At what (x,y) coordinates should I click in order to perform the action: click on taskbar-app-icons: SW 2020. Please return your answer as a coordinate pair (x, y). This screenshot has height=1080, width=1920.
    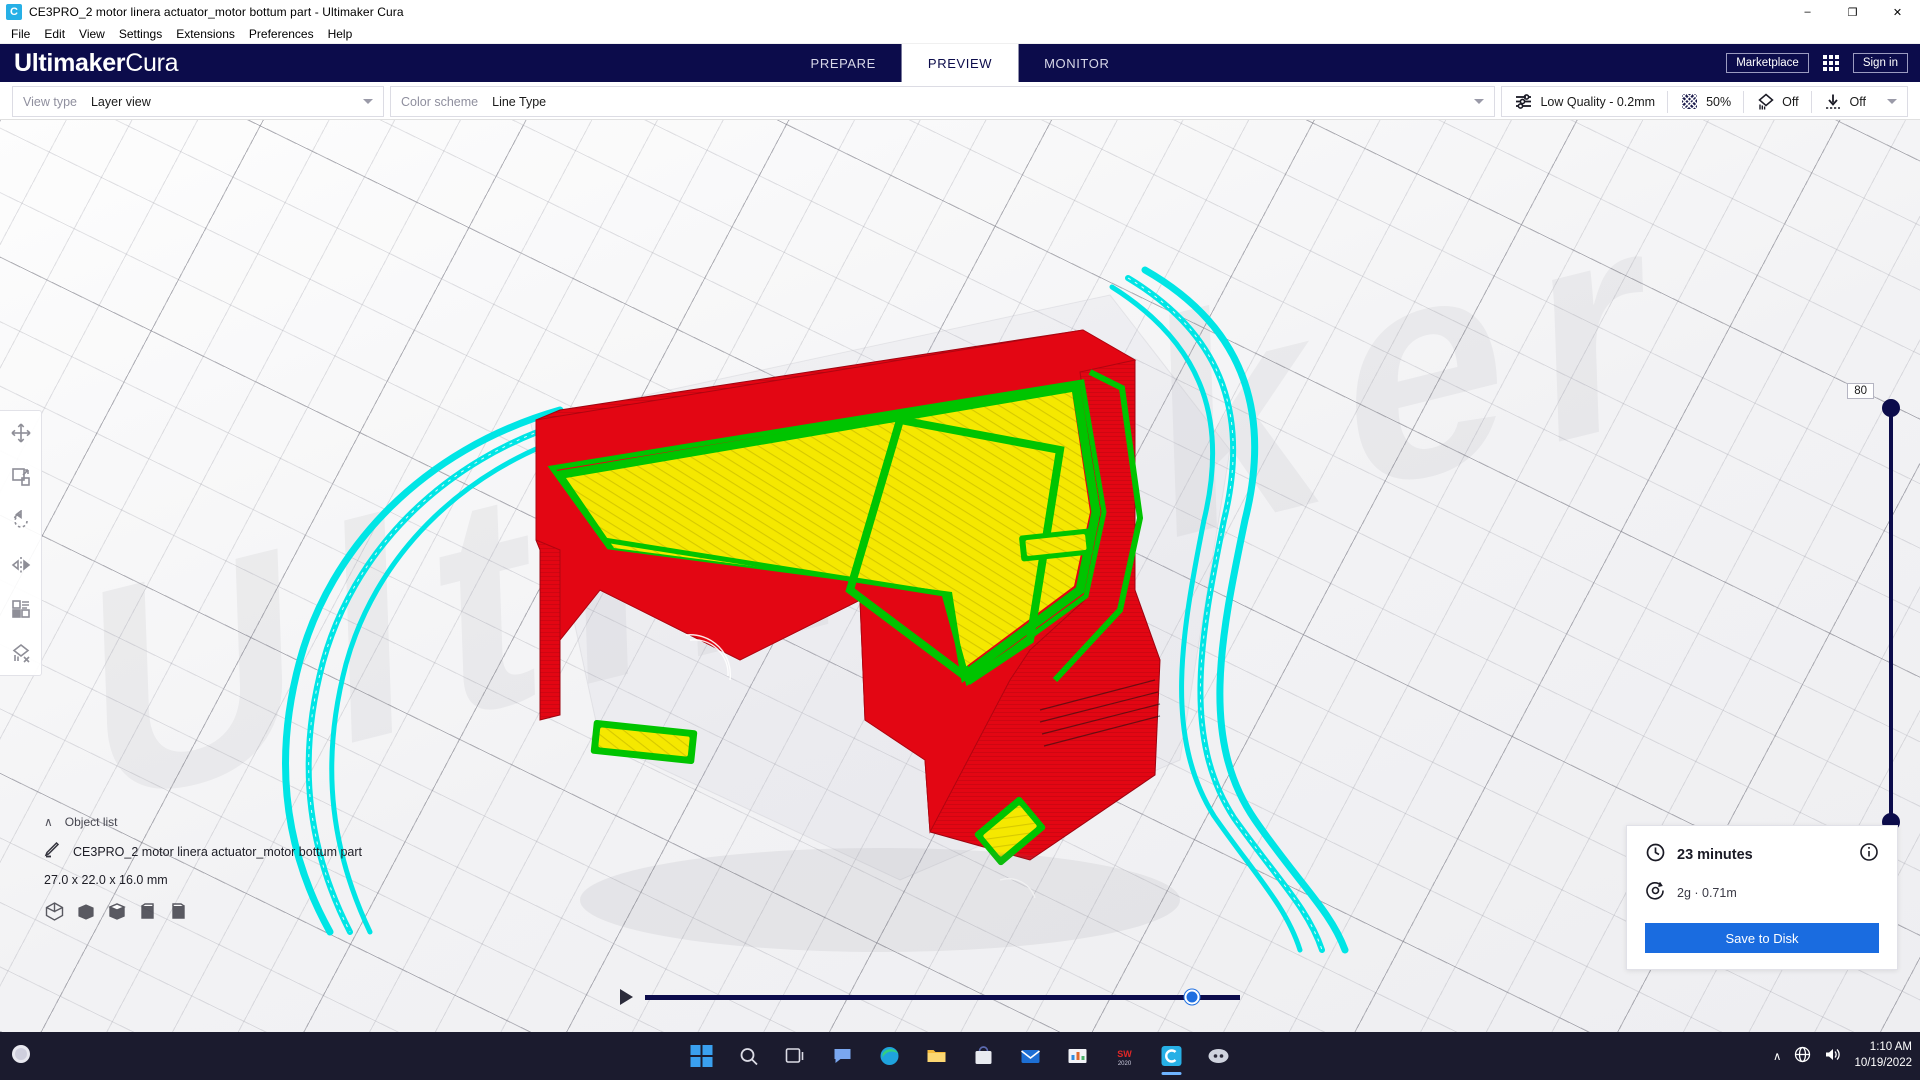
    Looking at the image, I should click on (960, 1056).